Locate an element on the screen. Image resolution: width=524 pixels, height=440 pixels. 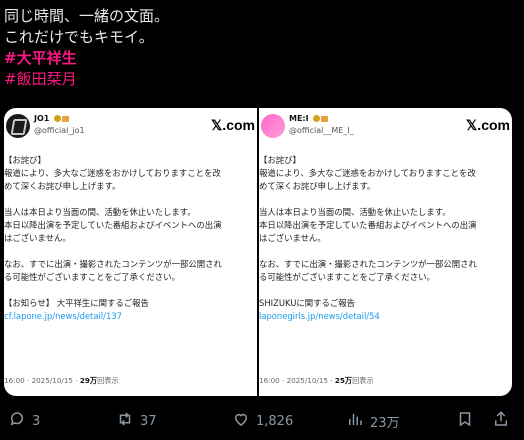
views-icon is located at coordinates (355, 421).